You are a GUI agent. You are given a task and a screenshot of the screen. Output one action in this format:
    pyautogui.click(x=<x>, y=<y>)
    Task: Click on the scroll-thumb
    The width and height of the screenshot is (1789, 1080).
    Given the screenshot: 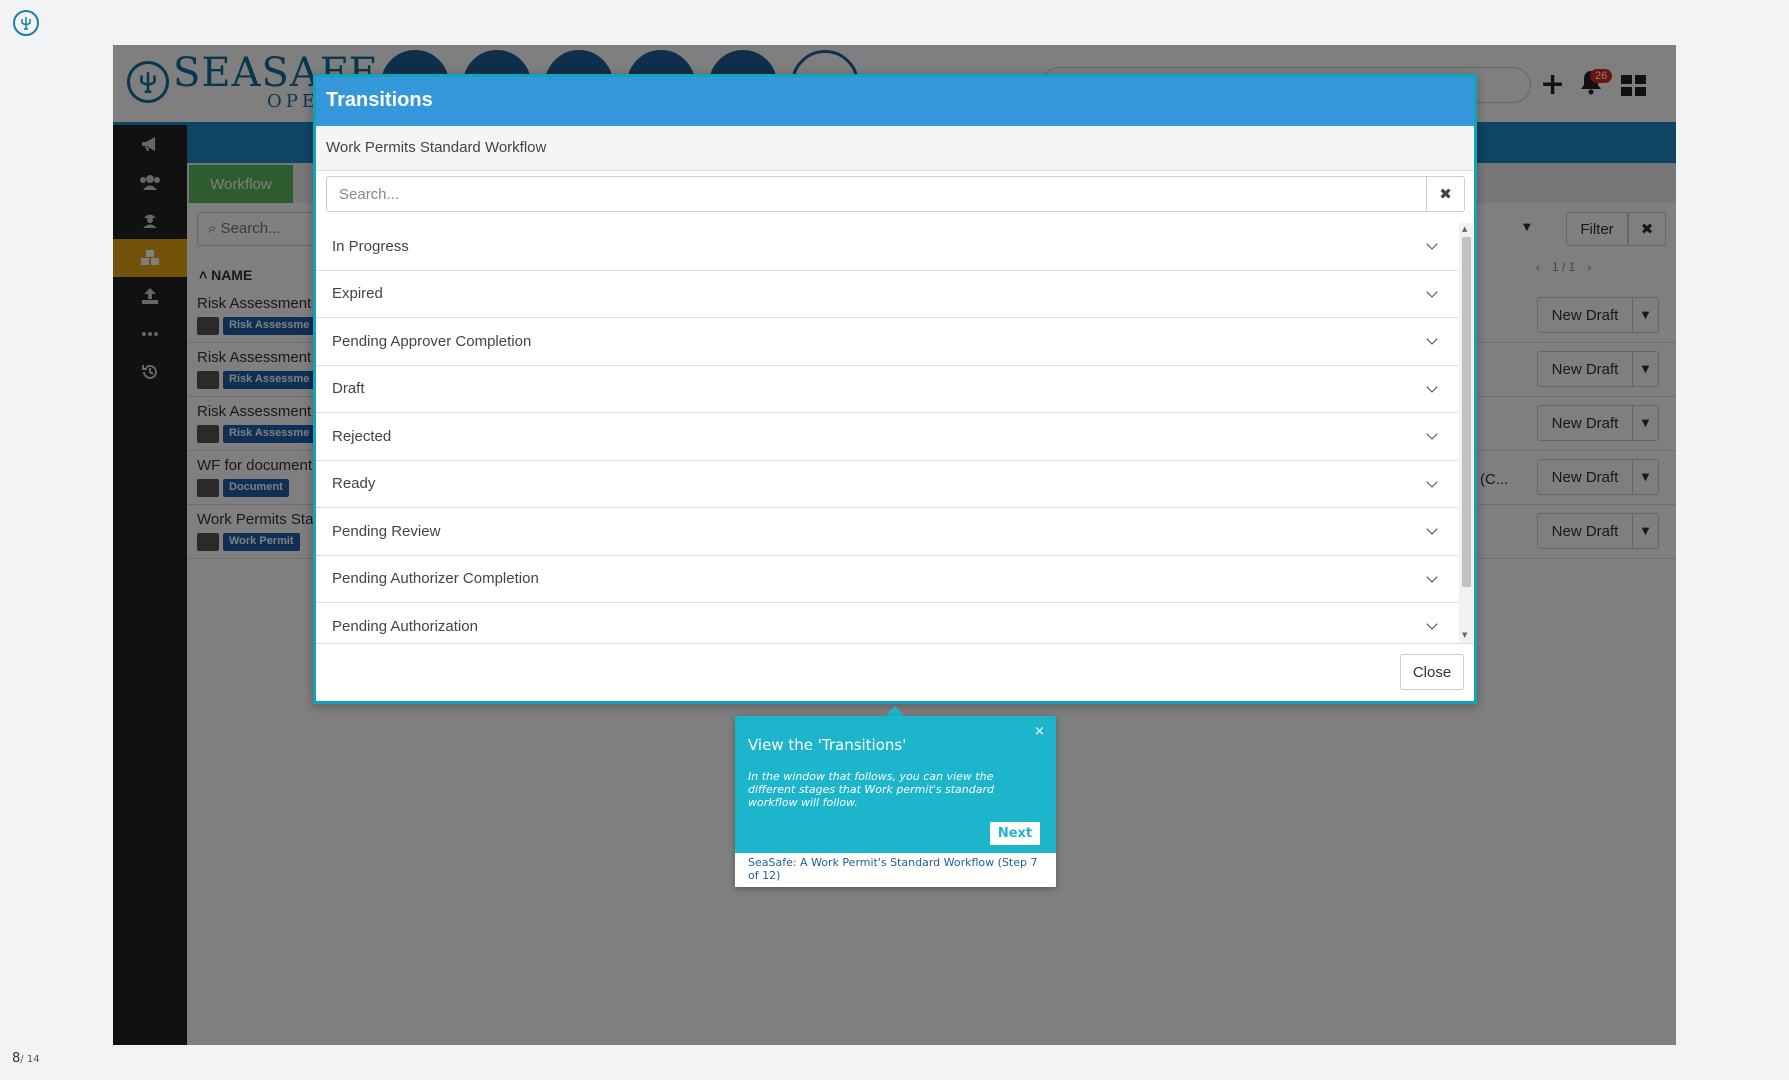 What is the action you would take?
    pyautogui.click(x=1466, y=412)
    